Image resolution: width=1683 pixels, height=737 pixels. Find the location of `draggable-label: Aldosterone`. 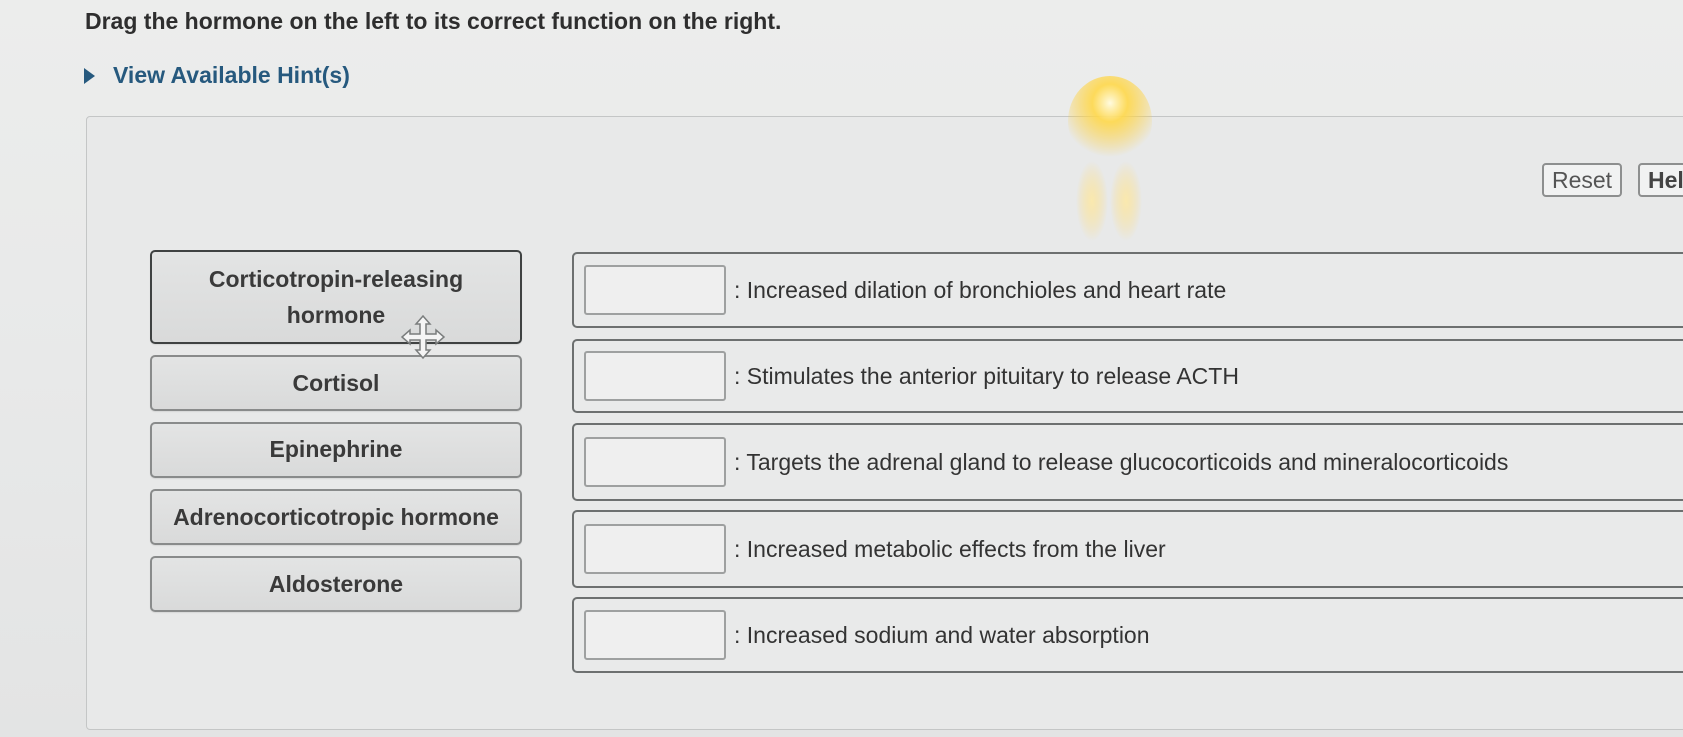

draggable-label: Aldosterone is located at coordinates (336, 584).